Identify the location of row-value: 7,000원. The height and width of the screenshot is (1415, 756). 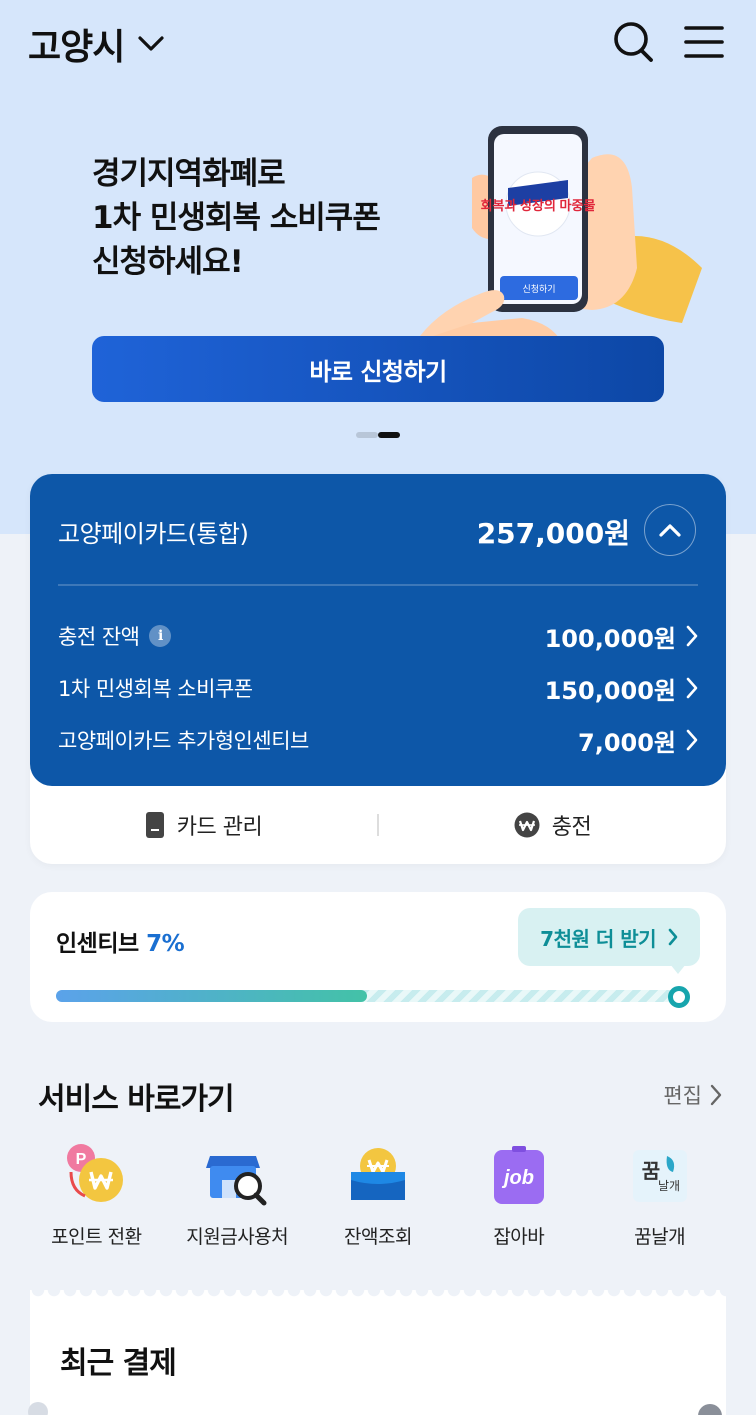
(627, 742).